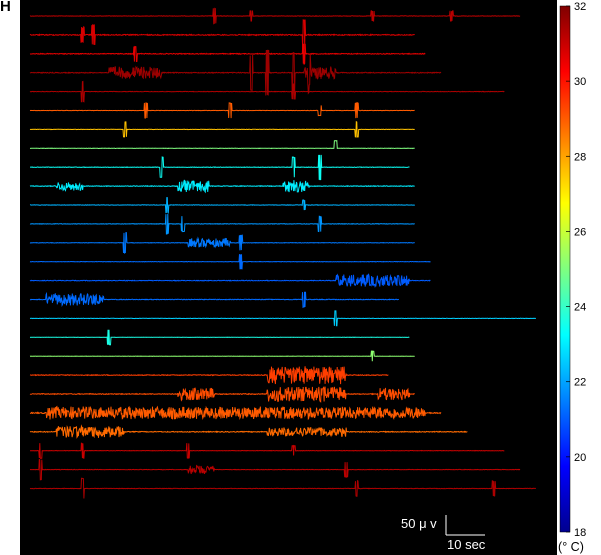 The width and height of the screenshot is (601, 555). What do you see at coordinates (580, 308) in the screenshot?
I see `colorbar-tick-label: 24` at bounding box center [580, 308].